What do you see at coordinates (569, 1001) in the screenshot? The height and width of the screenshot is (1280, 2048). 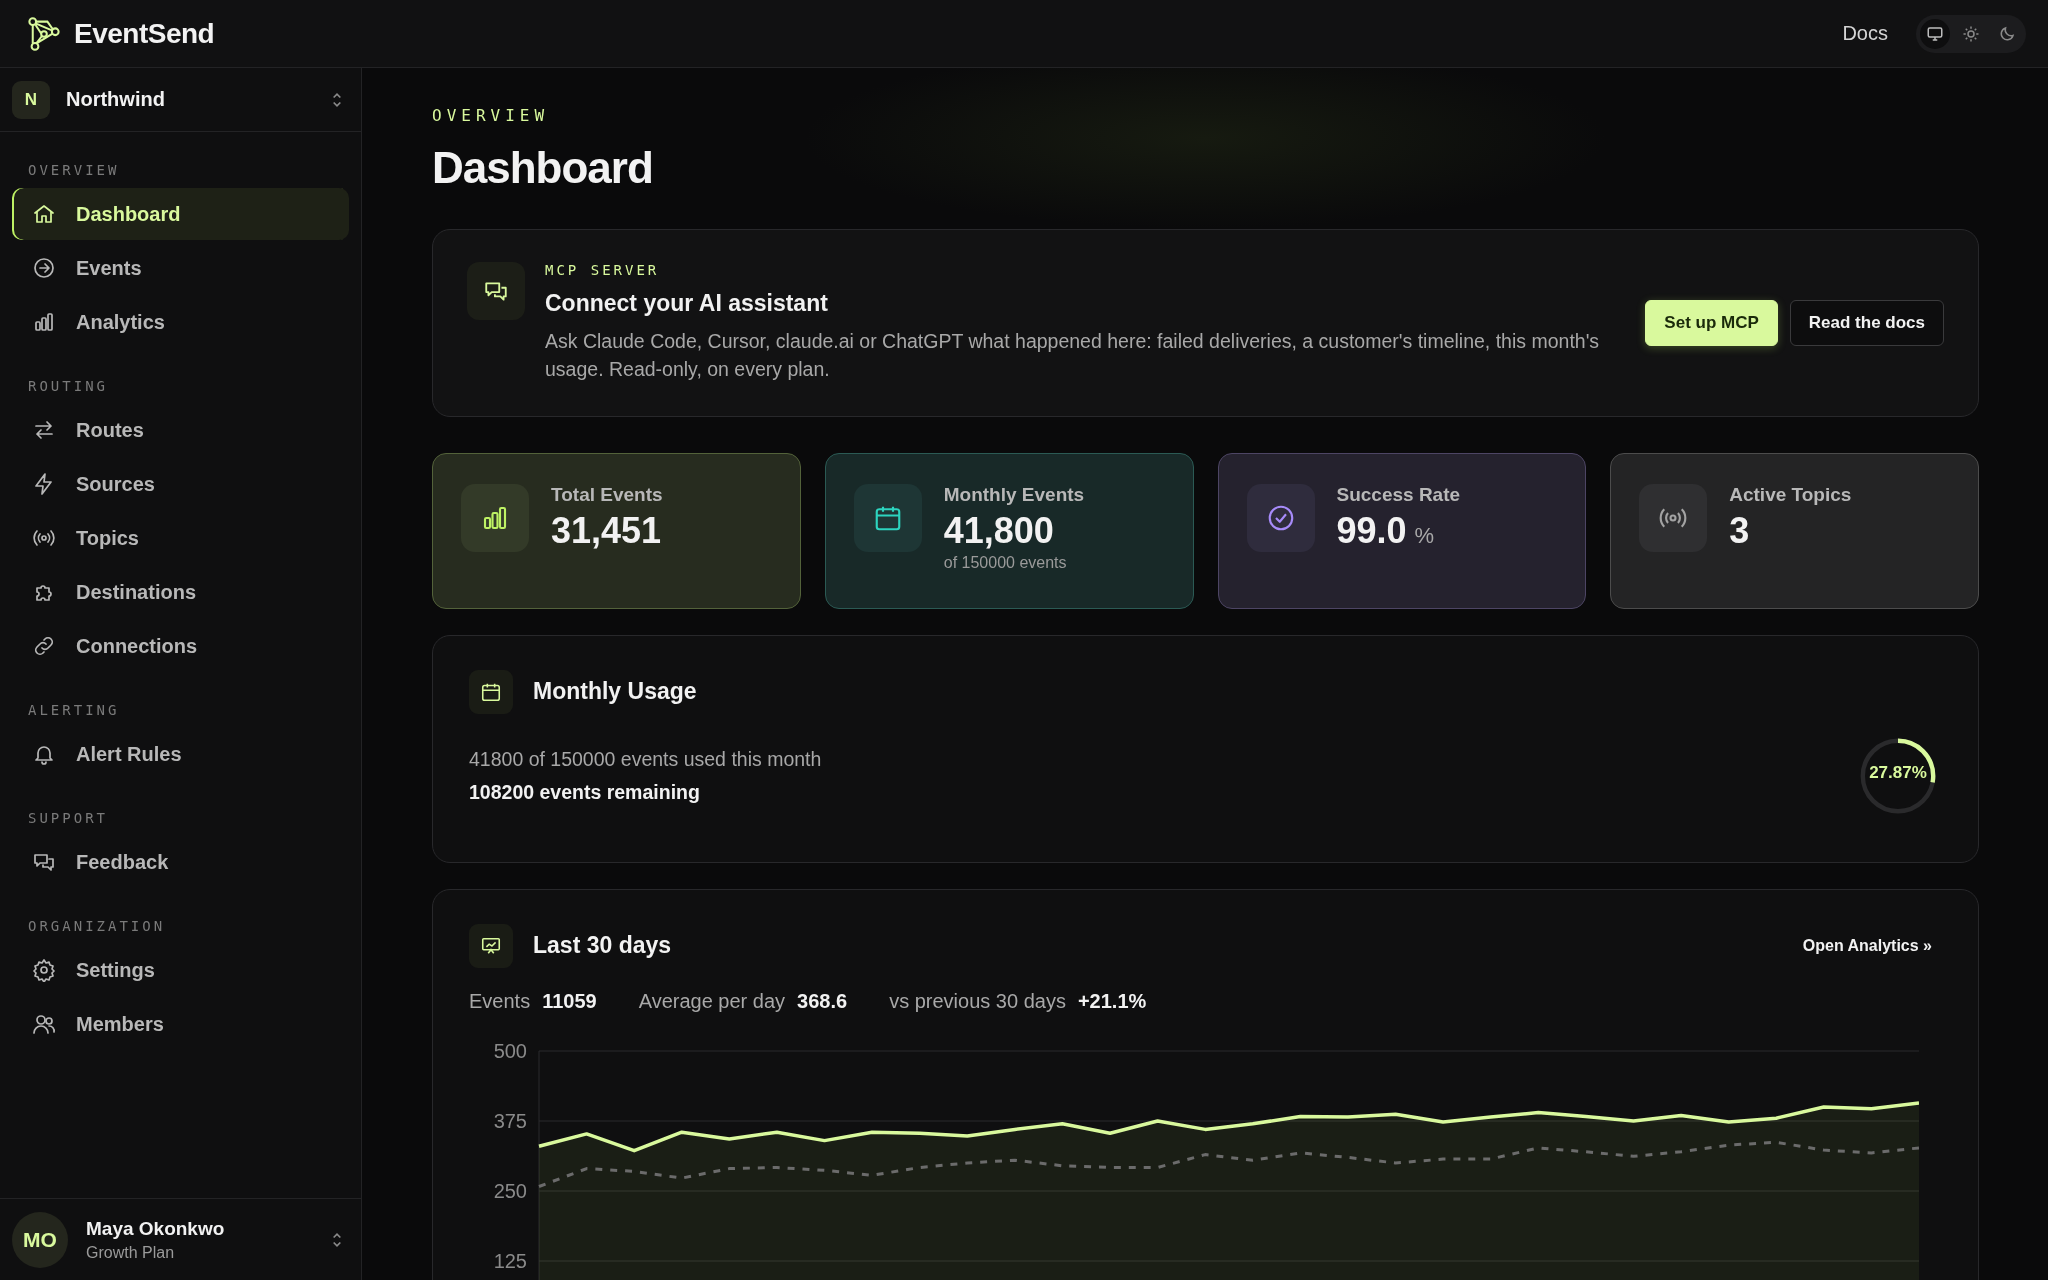 I see `metric-value: 11059` at bounding box center [569, 1001].